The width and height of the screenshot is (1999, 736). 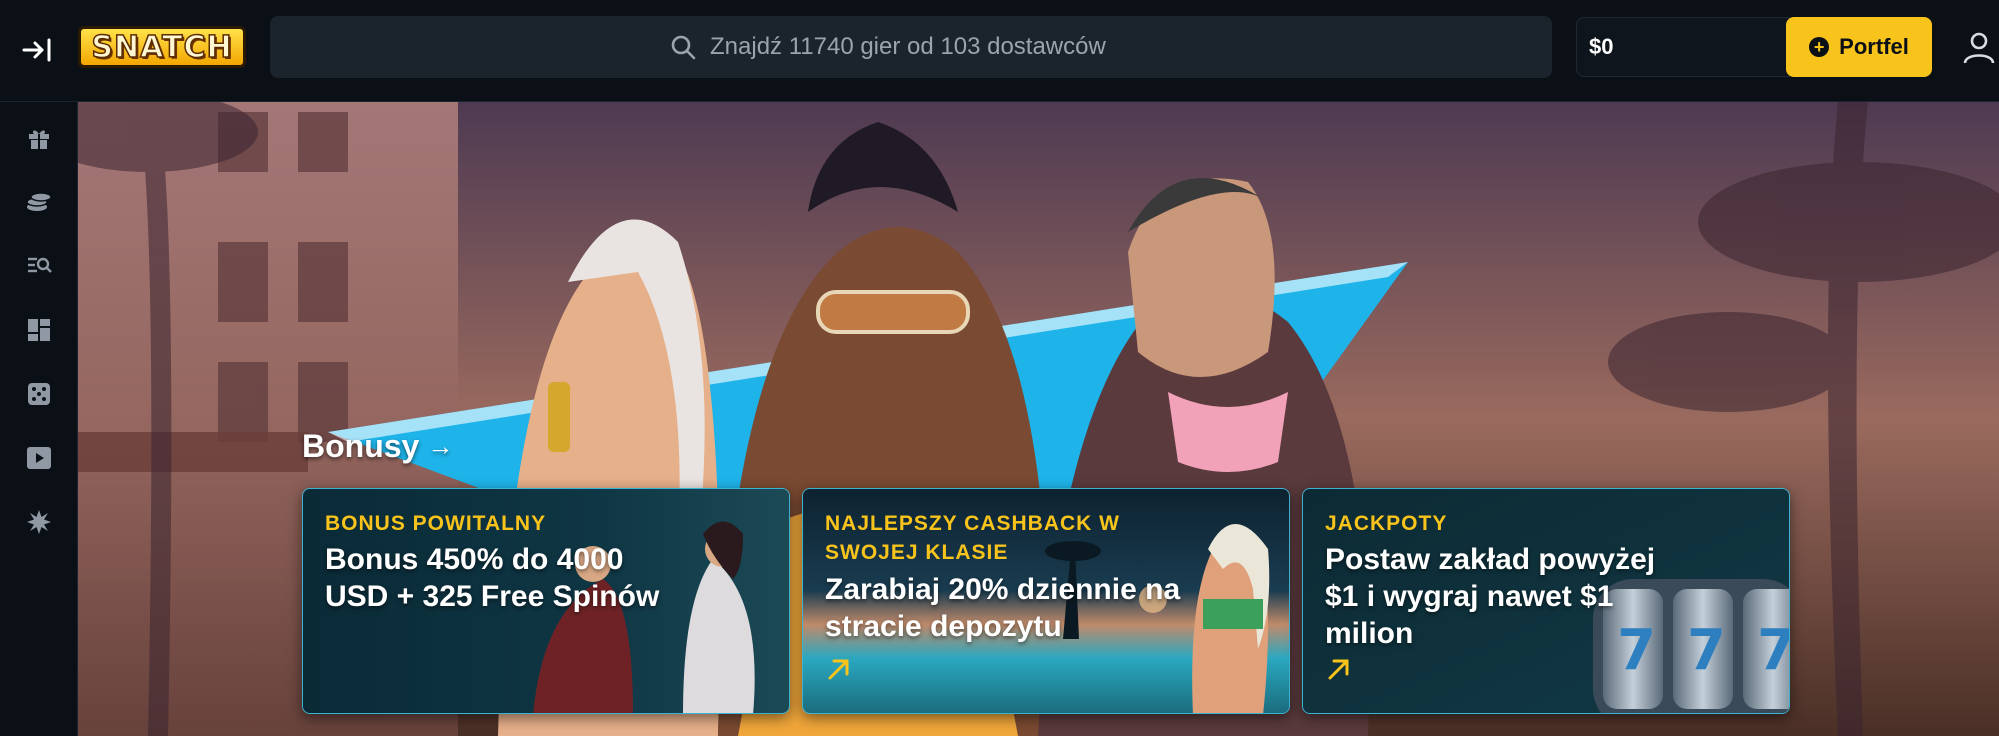 What do you see at coordinates (39, 458) in the screenshot?
I see `play-icon` at bounding box center [39, 458].